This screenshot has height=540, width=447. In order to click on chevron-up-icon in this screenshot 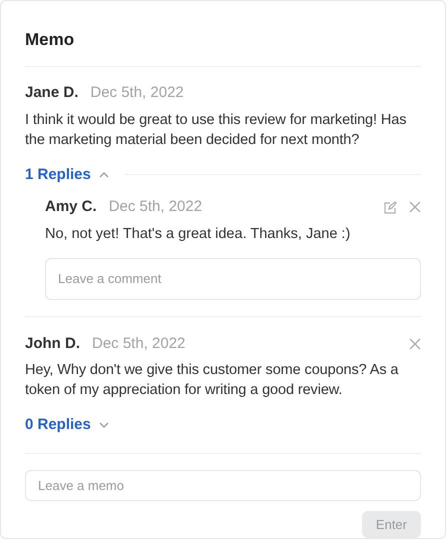, I will do `click(103, 175)`.